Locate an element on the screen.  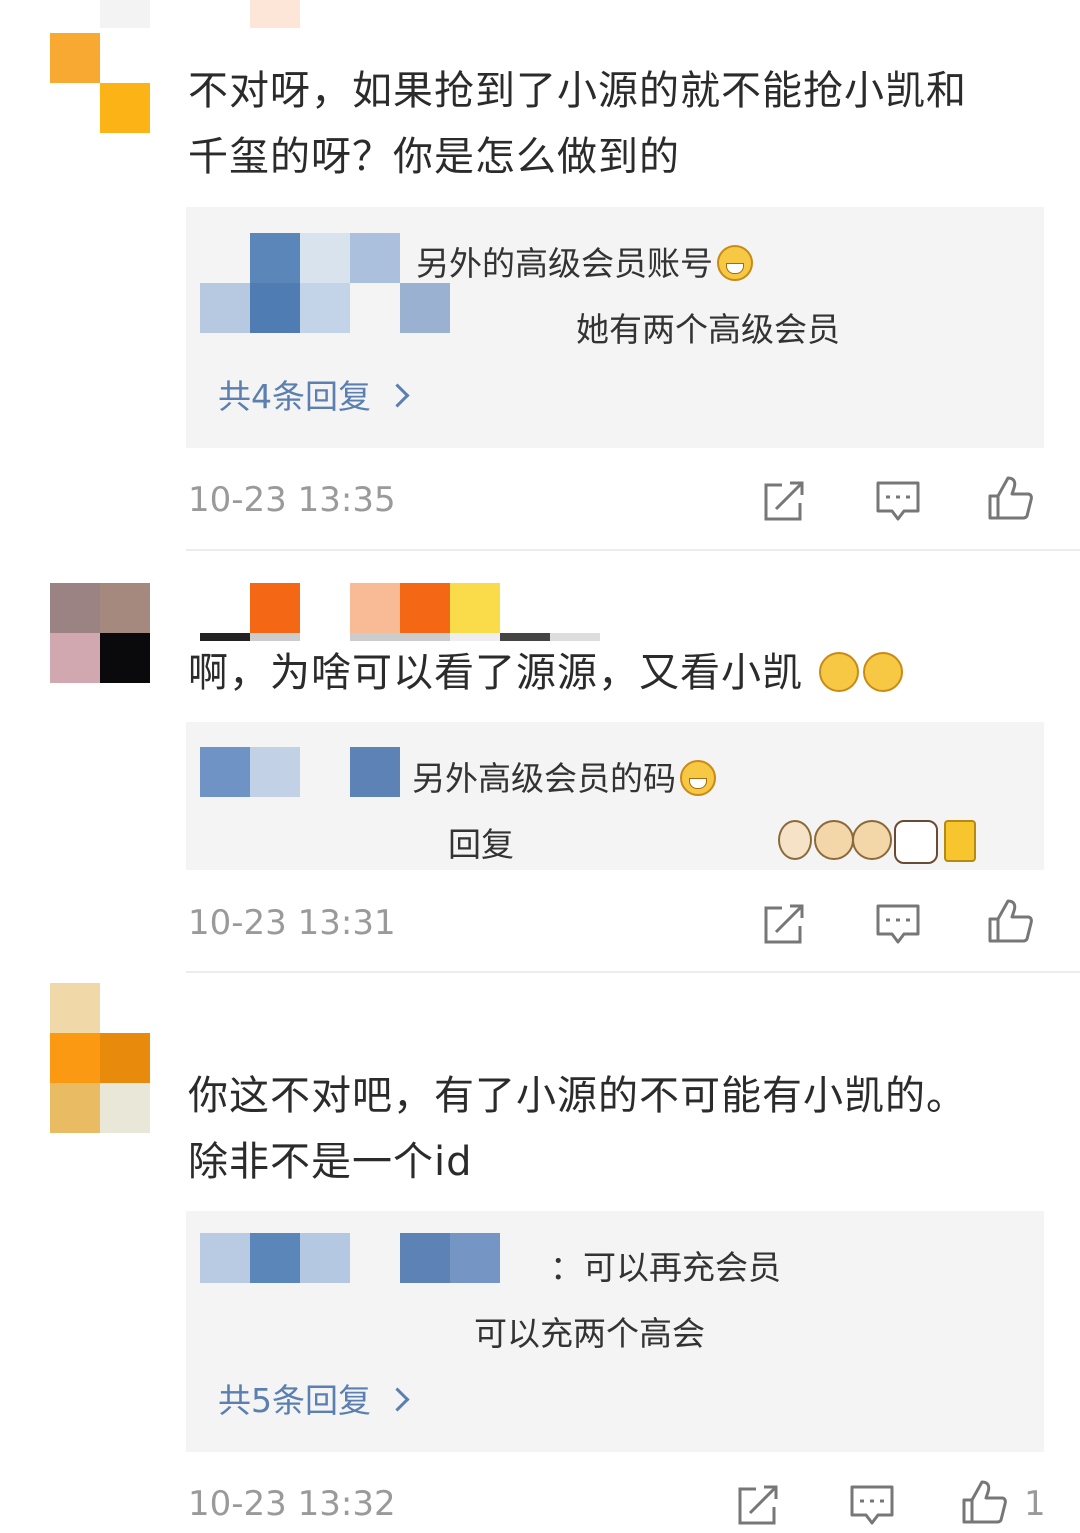
reply-box: ：可以再充会员 可以充两个高会 共5条回复 is located at coordinates (615, 1331).